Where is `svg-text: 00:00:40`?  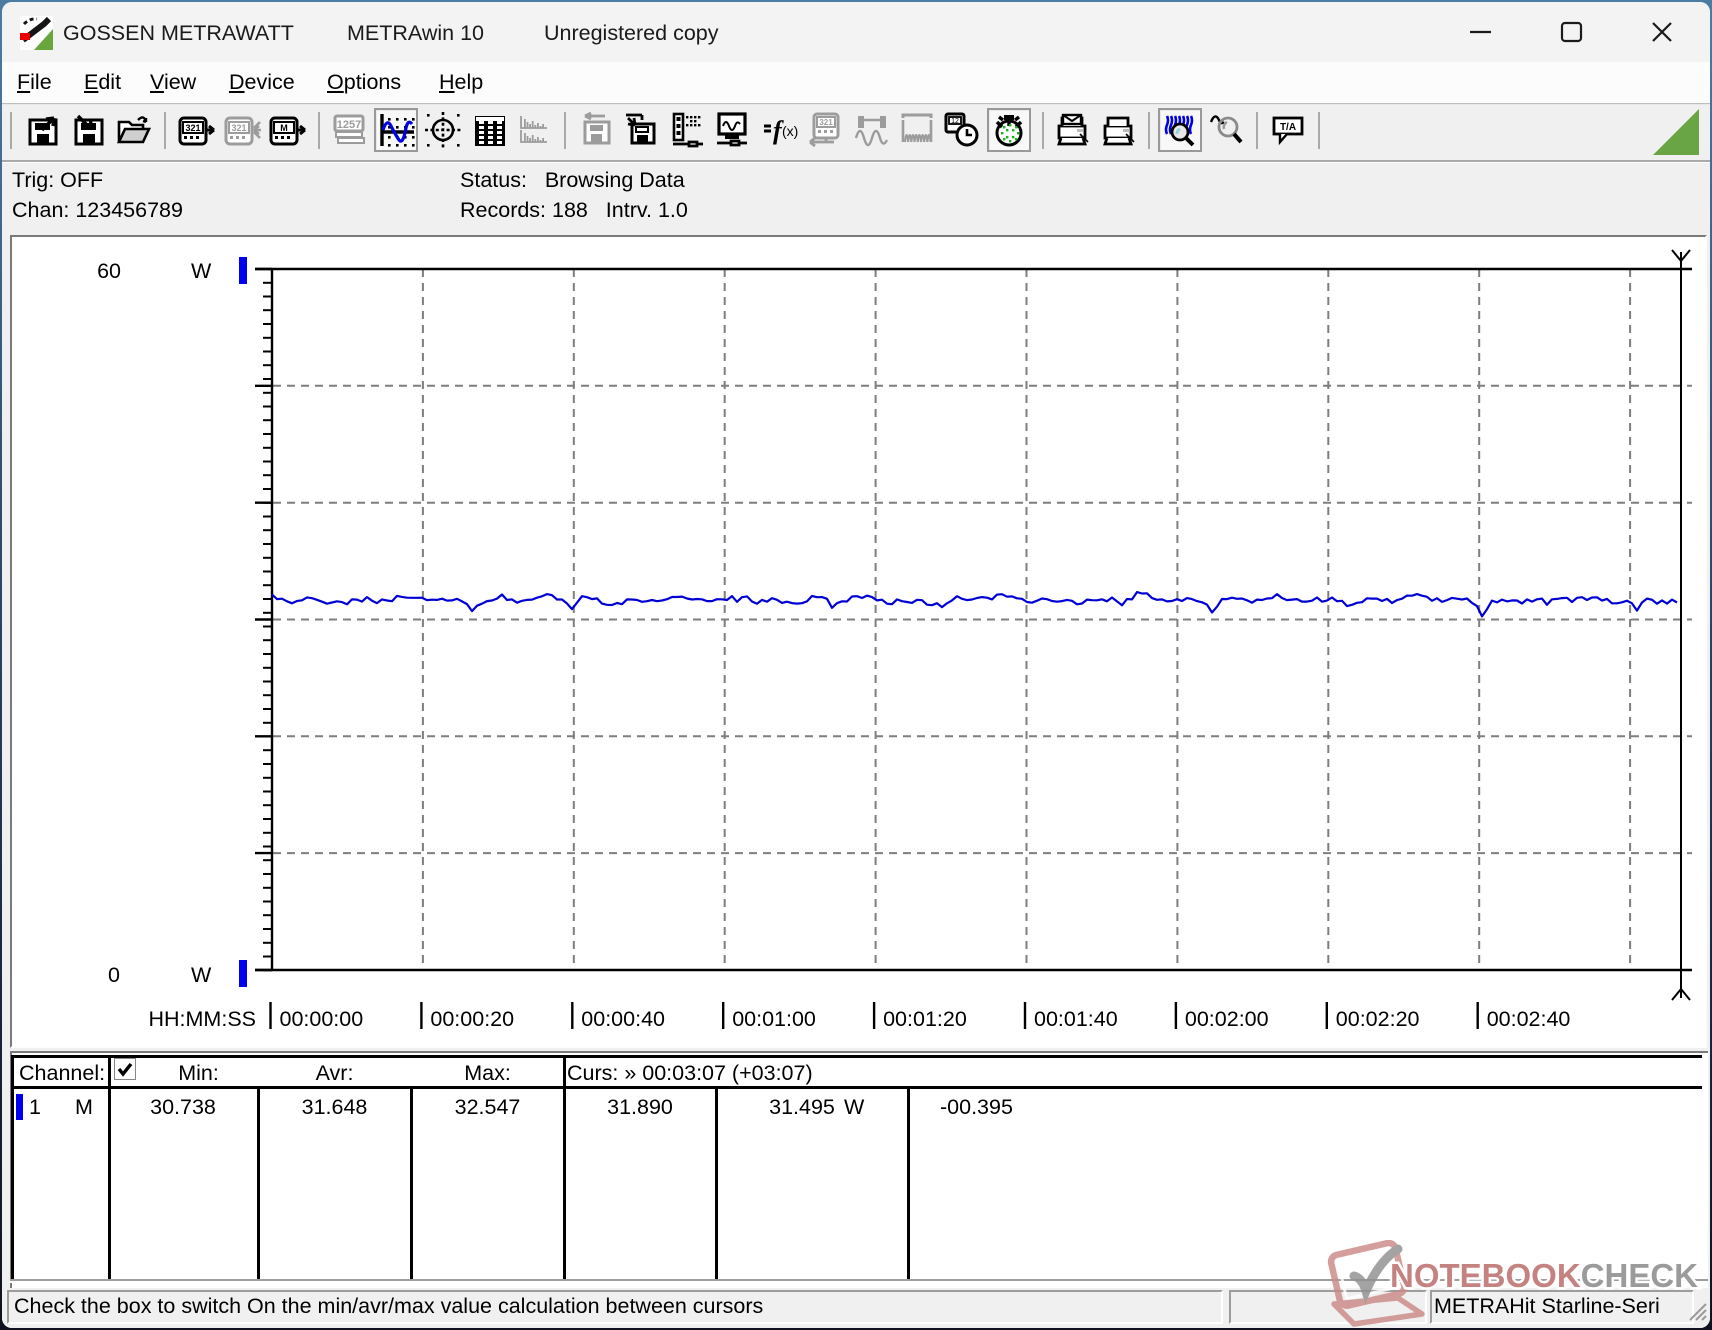 svg-text: 00:00:40 is located at coordinates (623, 1019).